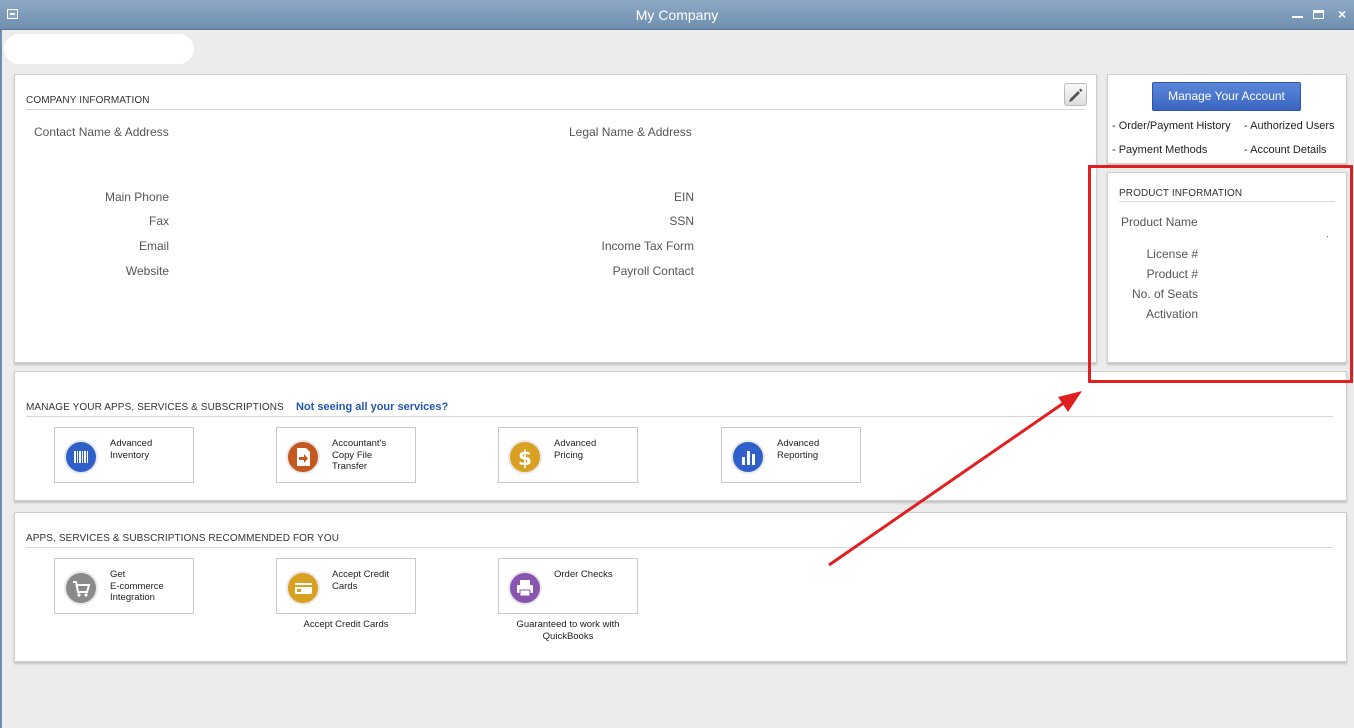 This screenshot has height=728, width=1354. I want to click on accountants-copy-file-transfer-tile: Accountant's Copy File Transfer, so click(346, 455).